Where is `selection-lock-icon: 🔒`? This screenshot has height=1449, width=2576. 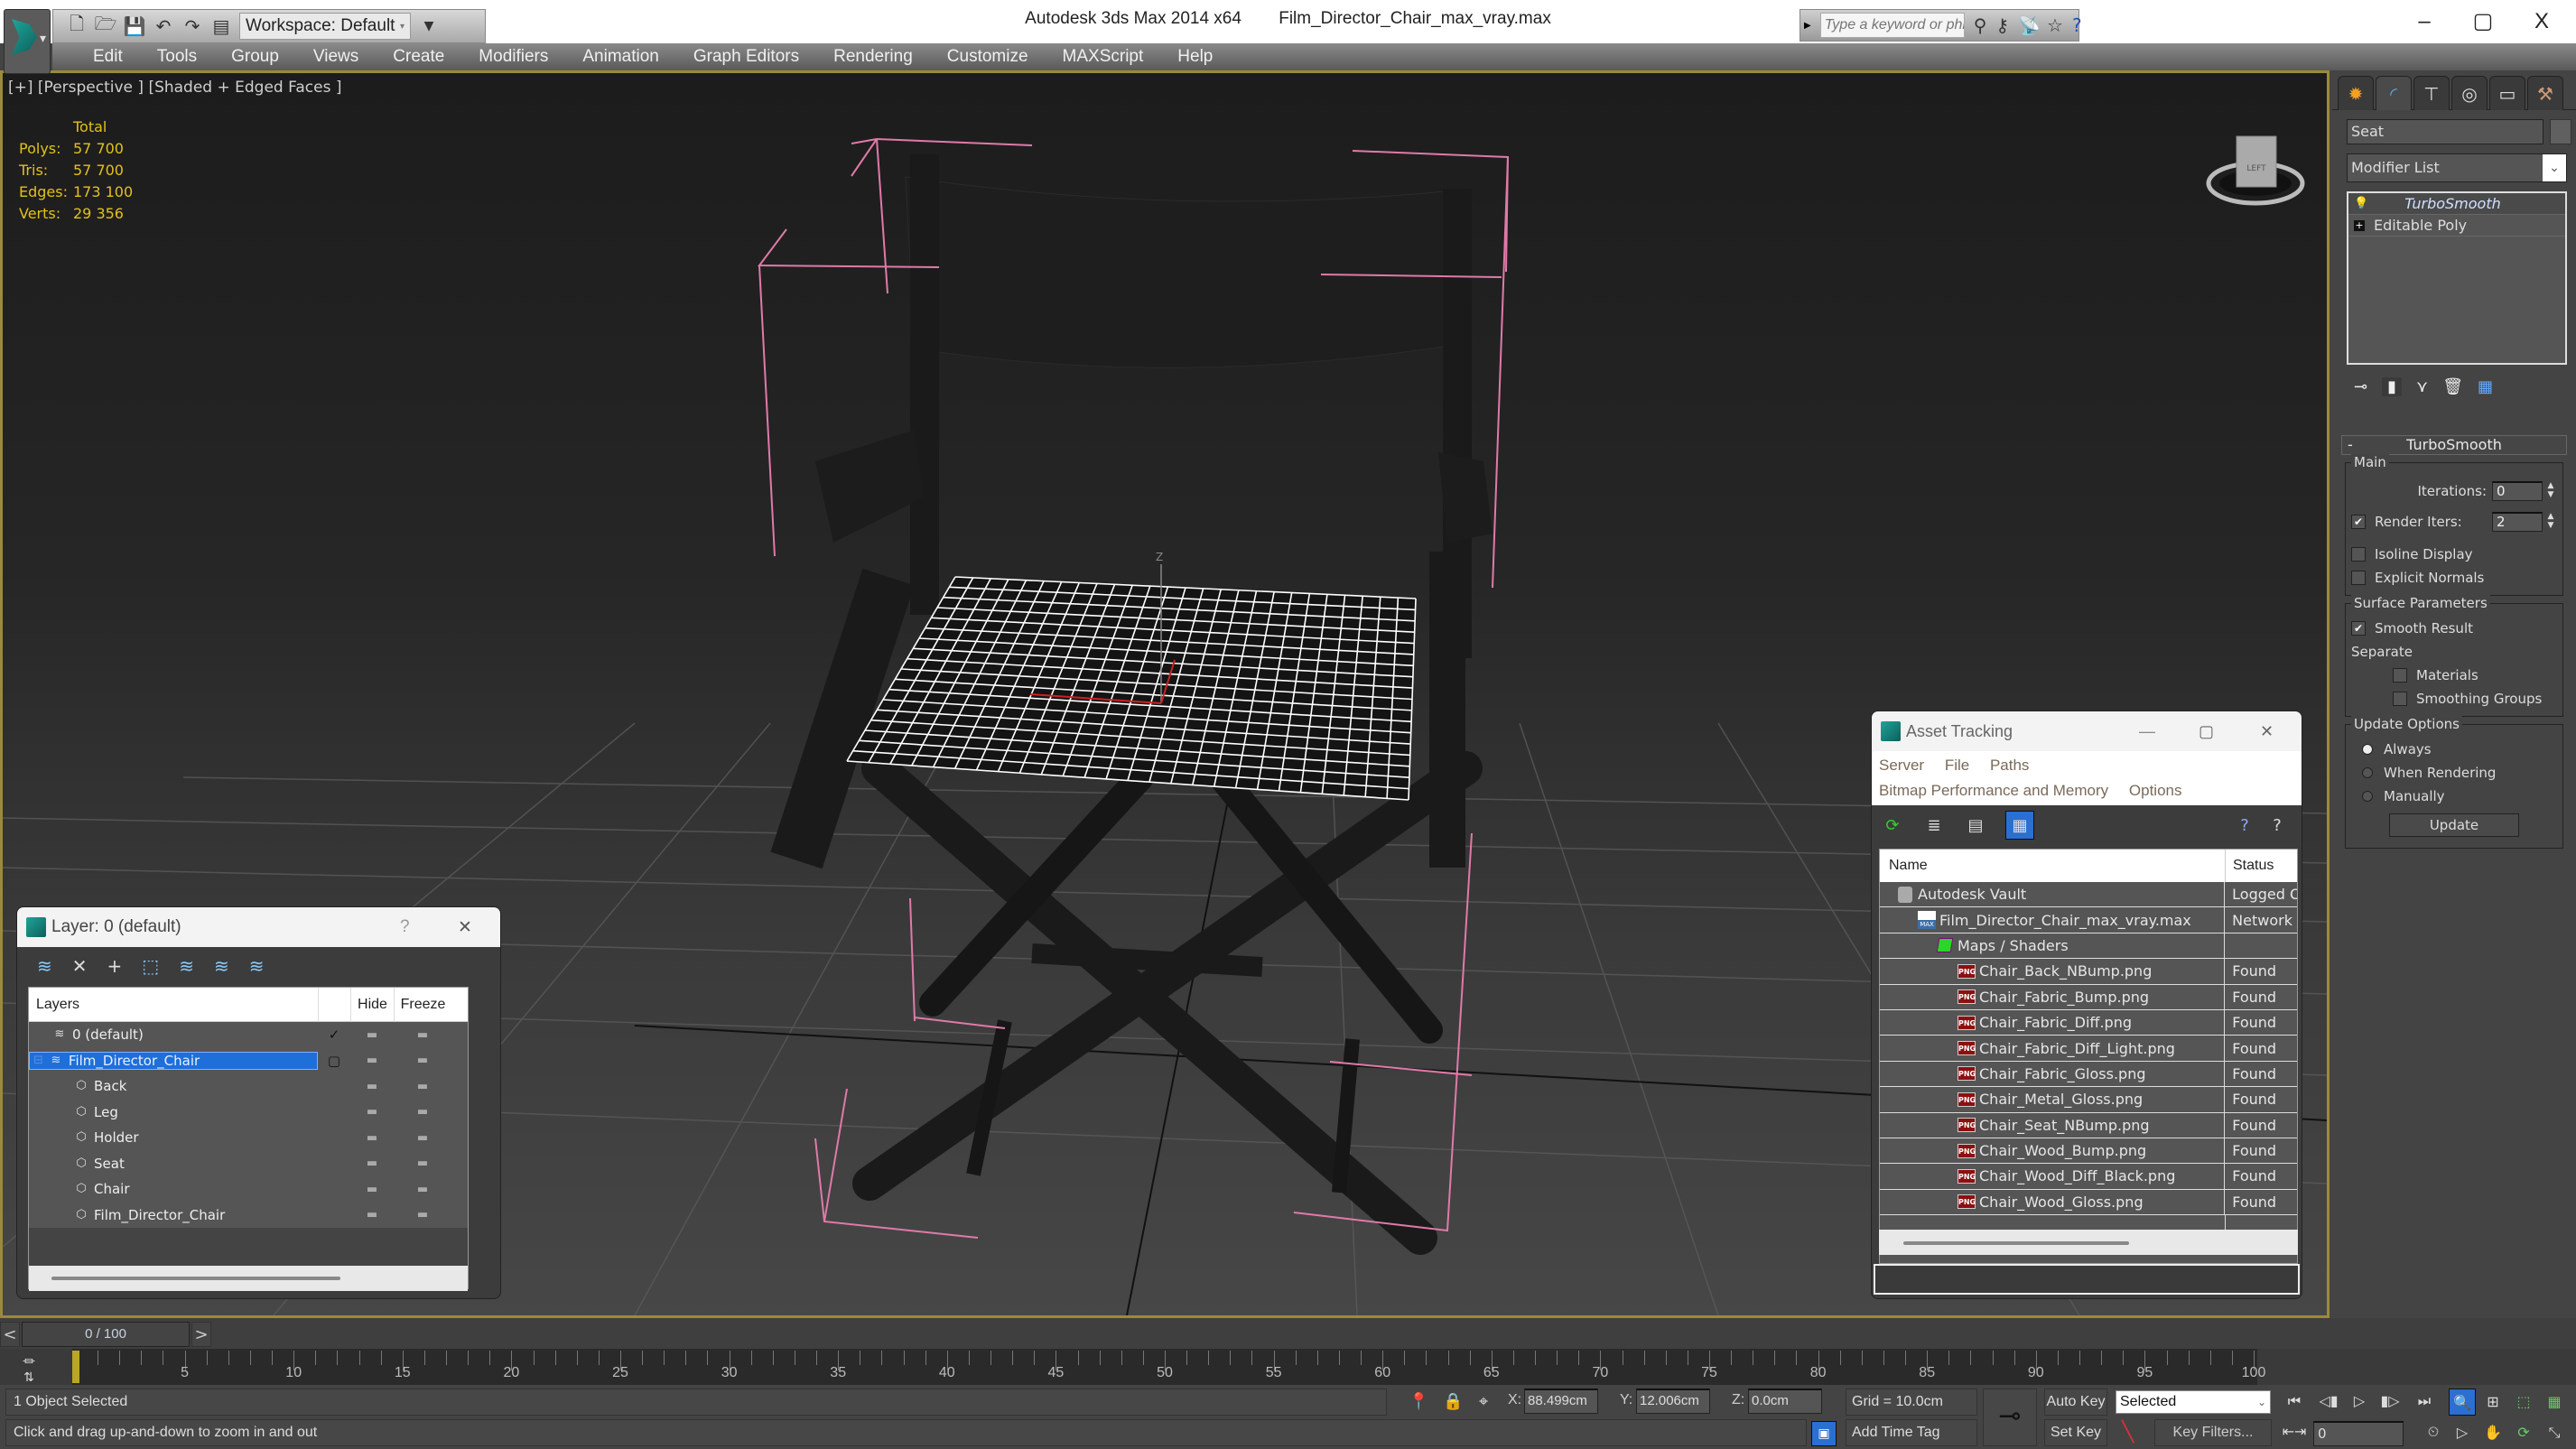
selection-lock-icon: 🔒 is located at coordinates (1453, 1401).